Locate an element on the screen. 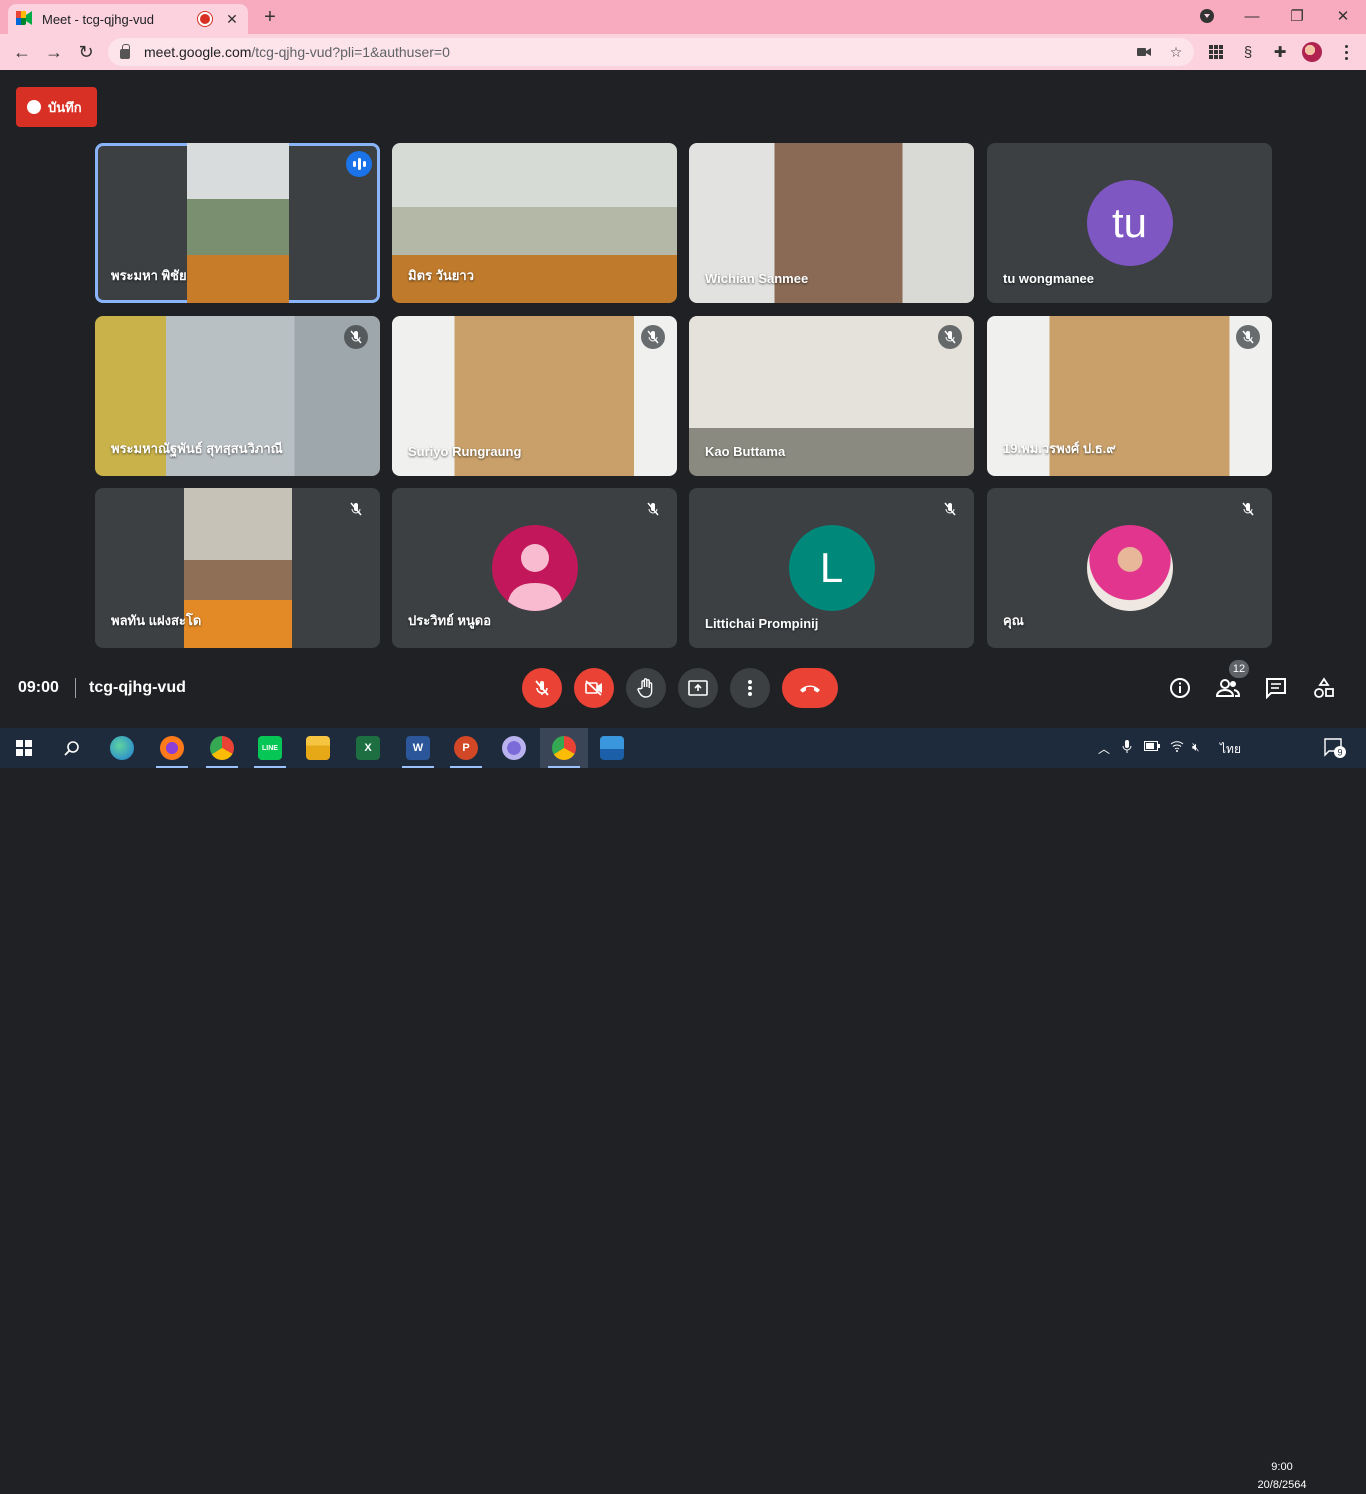 The width and height of the screenshot is (1366, 1494). search-button is located at coordinates (72, 748).